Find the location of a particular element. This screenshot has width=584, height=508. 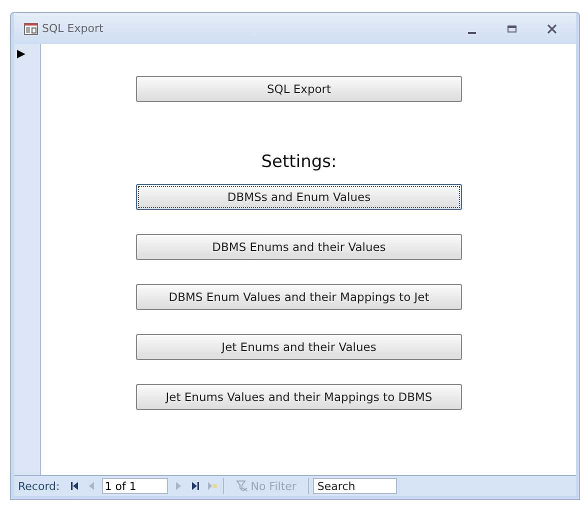

settings-button: Jet Enums Values and their Mappings to DBMS is located at coordinates (299, 397).